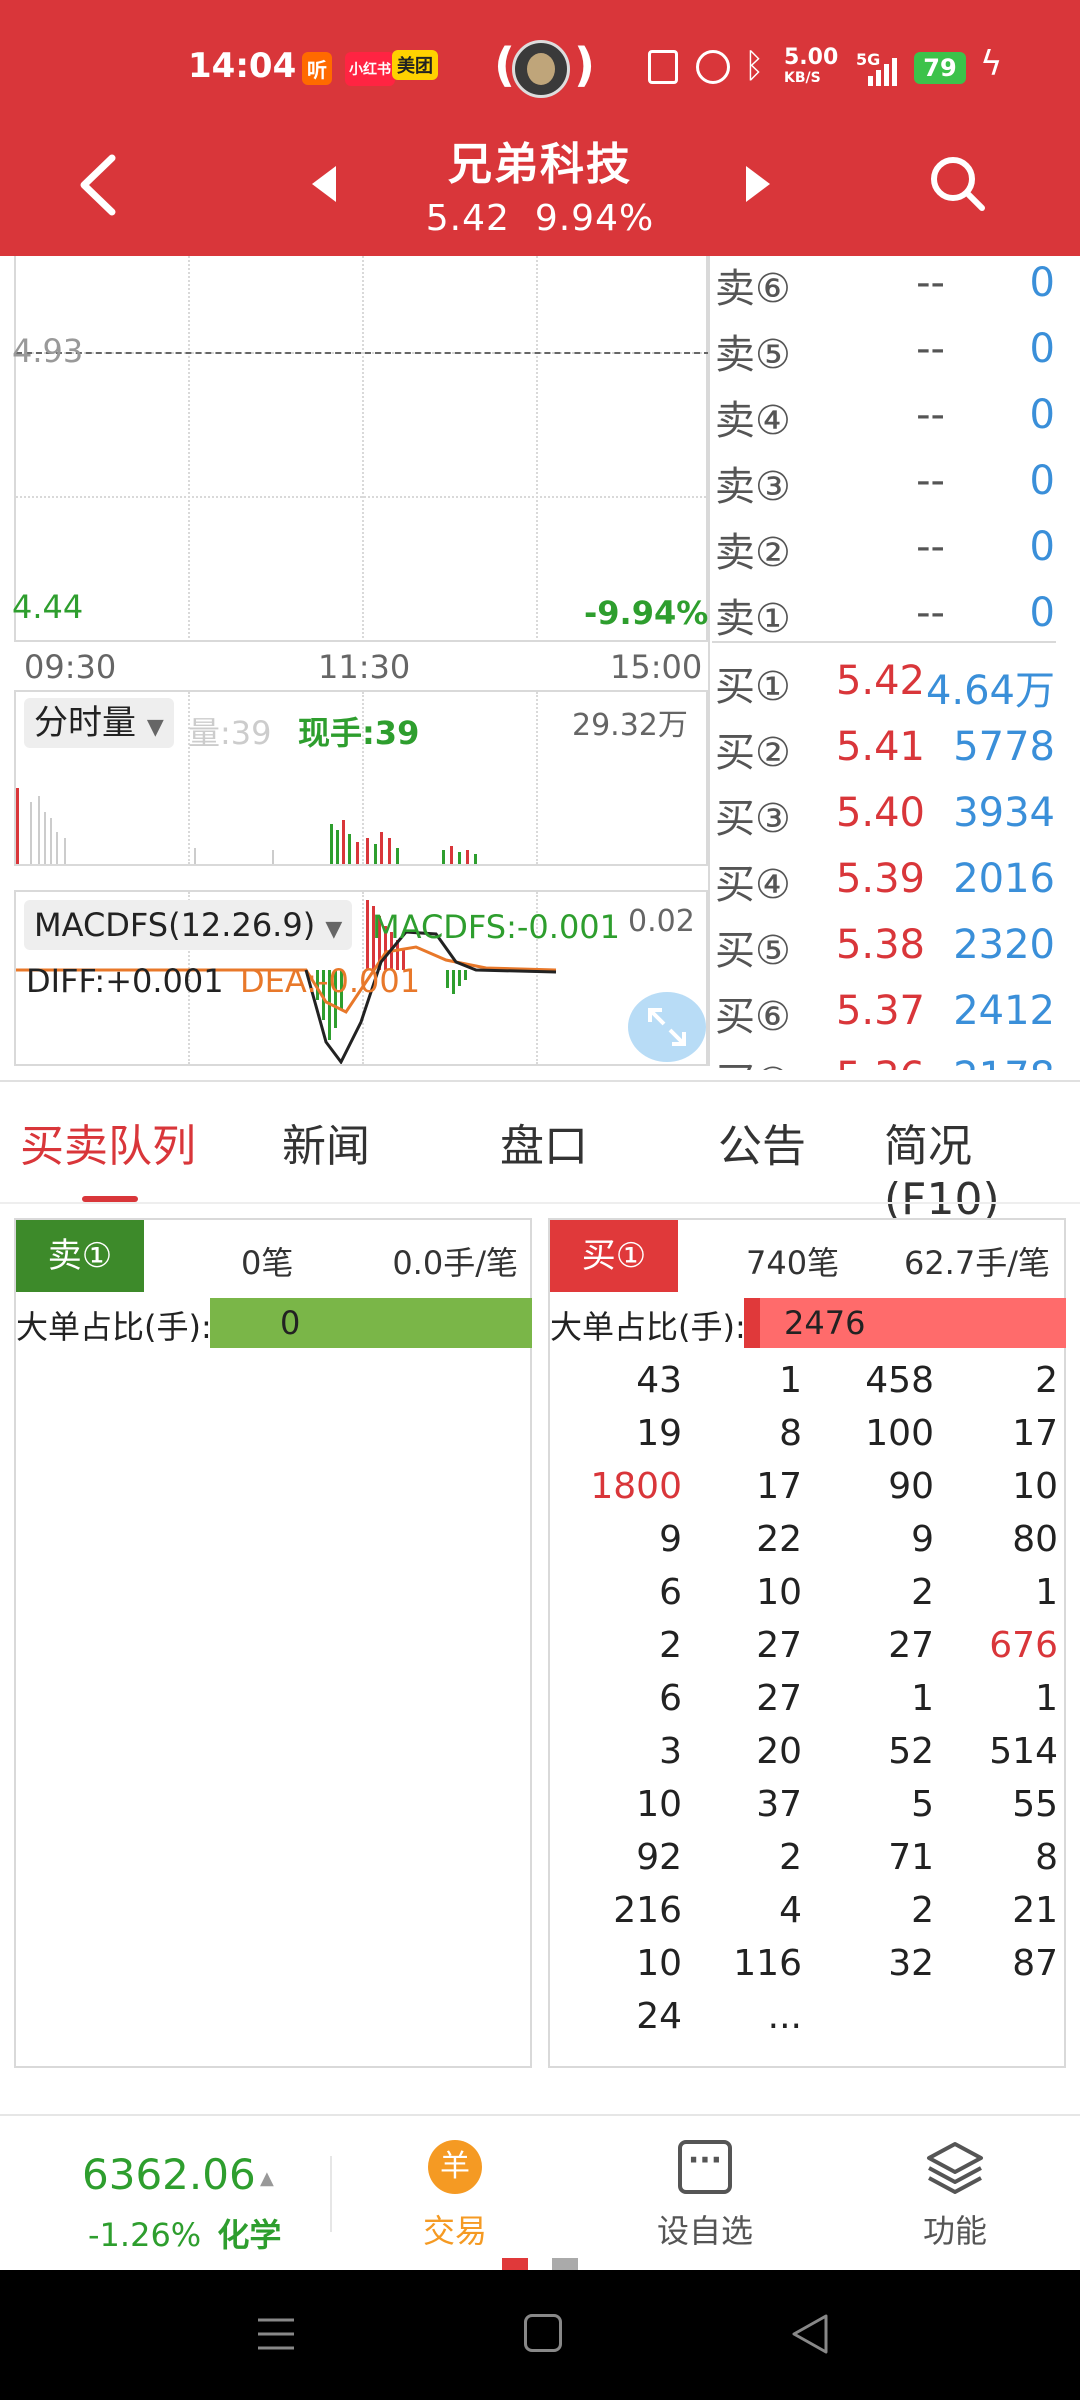 The height and width of the screenshot is (2400, 1080). What do you see at coordinates (659, 1380) in the screenshot?
I see `queue-order-cell: 43` at bounding box center [659, 1380].